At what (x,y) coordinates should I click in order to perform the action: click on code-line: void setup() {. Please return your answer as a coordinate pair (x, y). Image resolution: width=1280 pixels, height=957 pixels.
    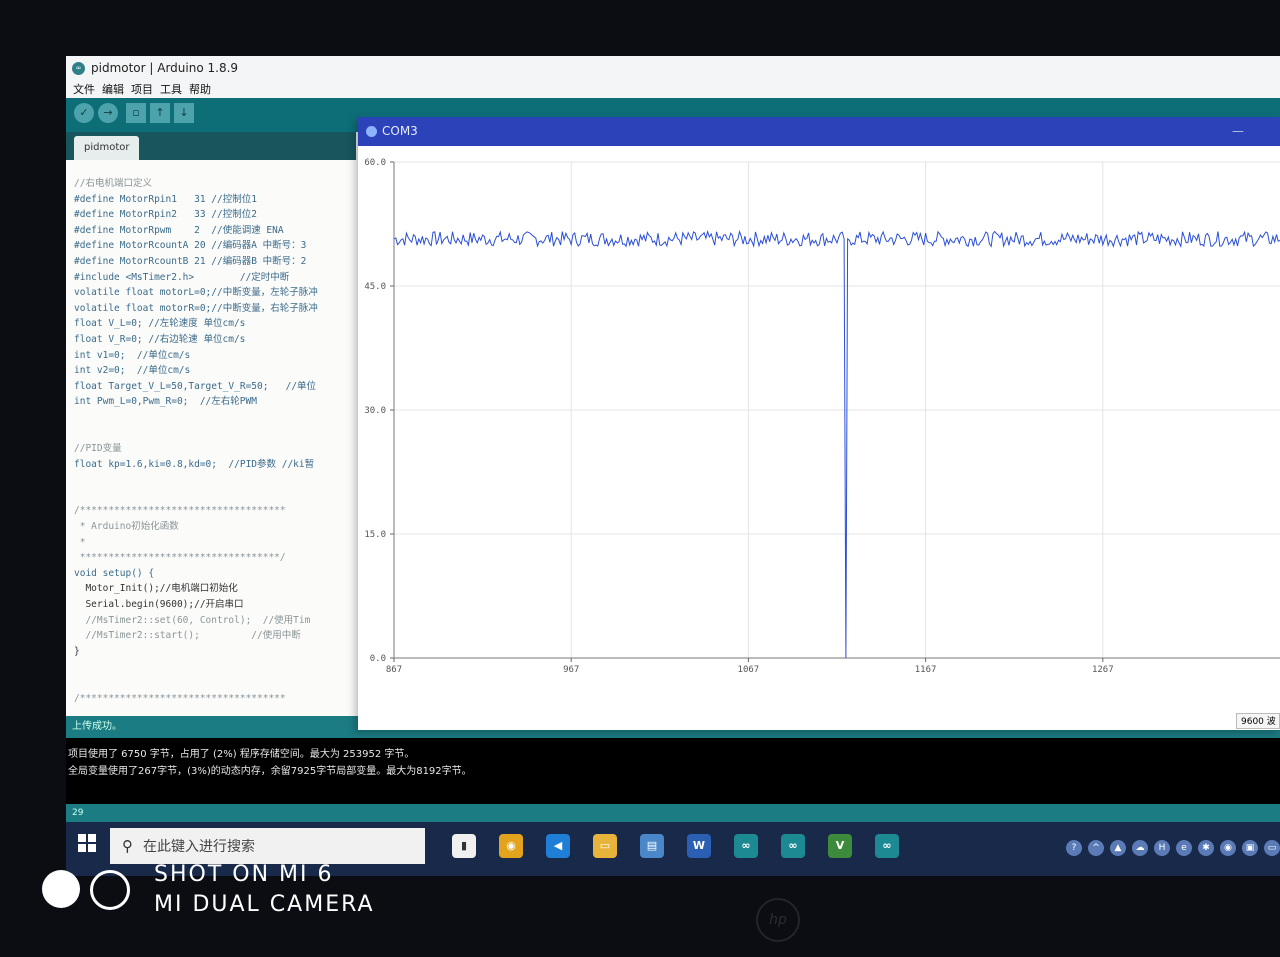
    Looking at the image, I should click on (114, 573).